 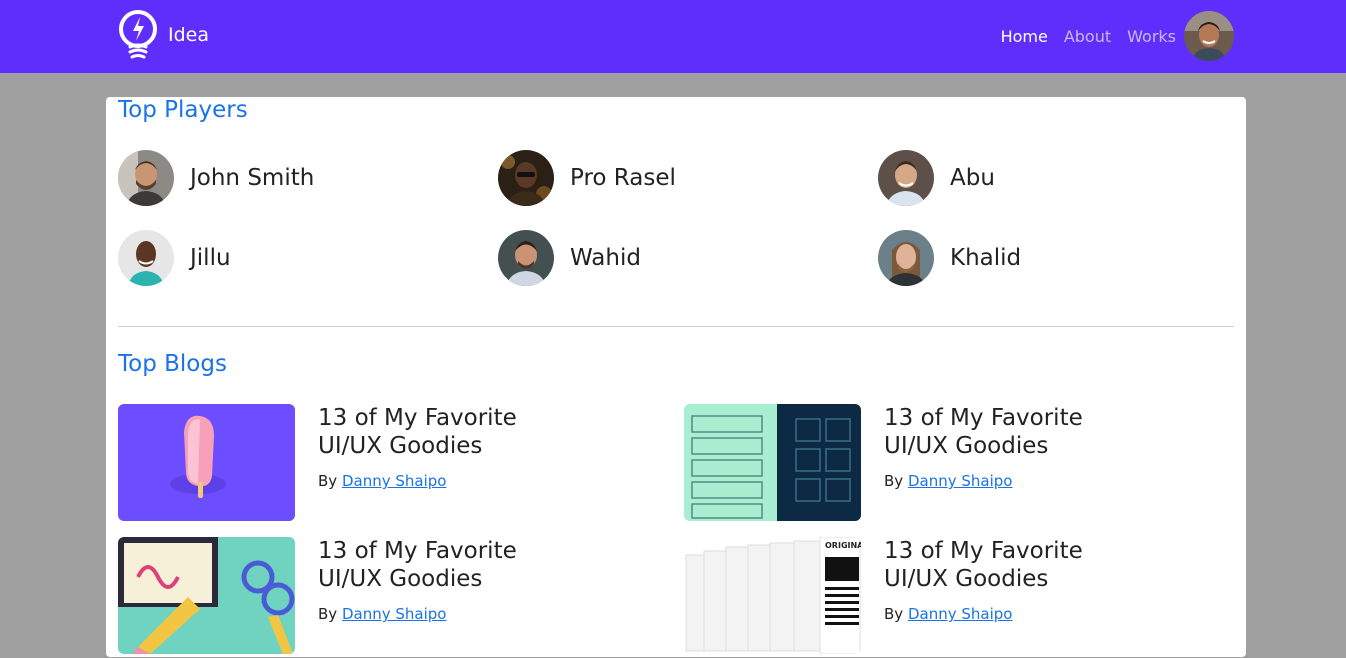 What do you see at coordinates (183, 110) in the screenshot?
I see `top-players-heading: Top Players` at bounding box center [183, 110].